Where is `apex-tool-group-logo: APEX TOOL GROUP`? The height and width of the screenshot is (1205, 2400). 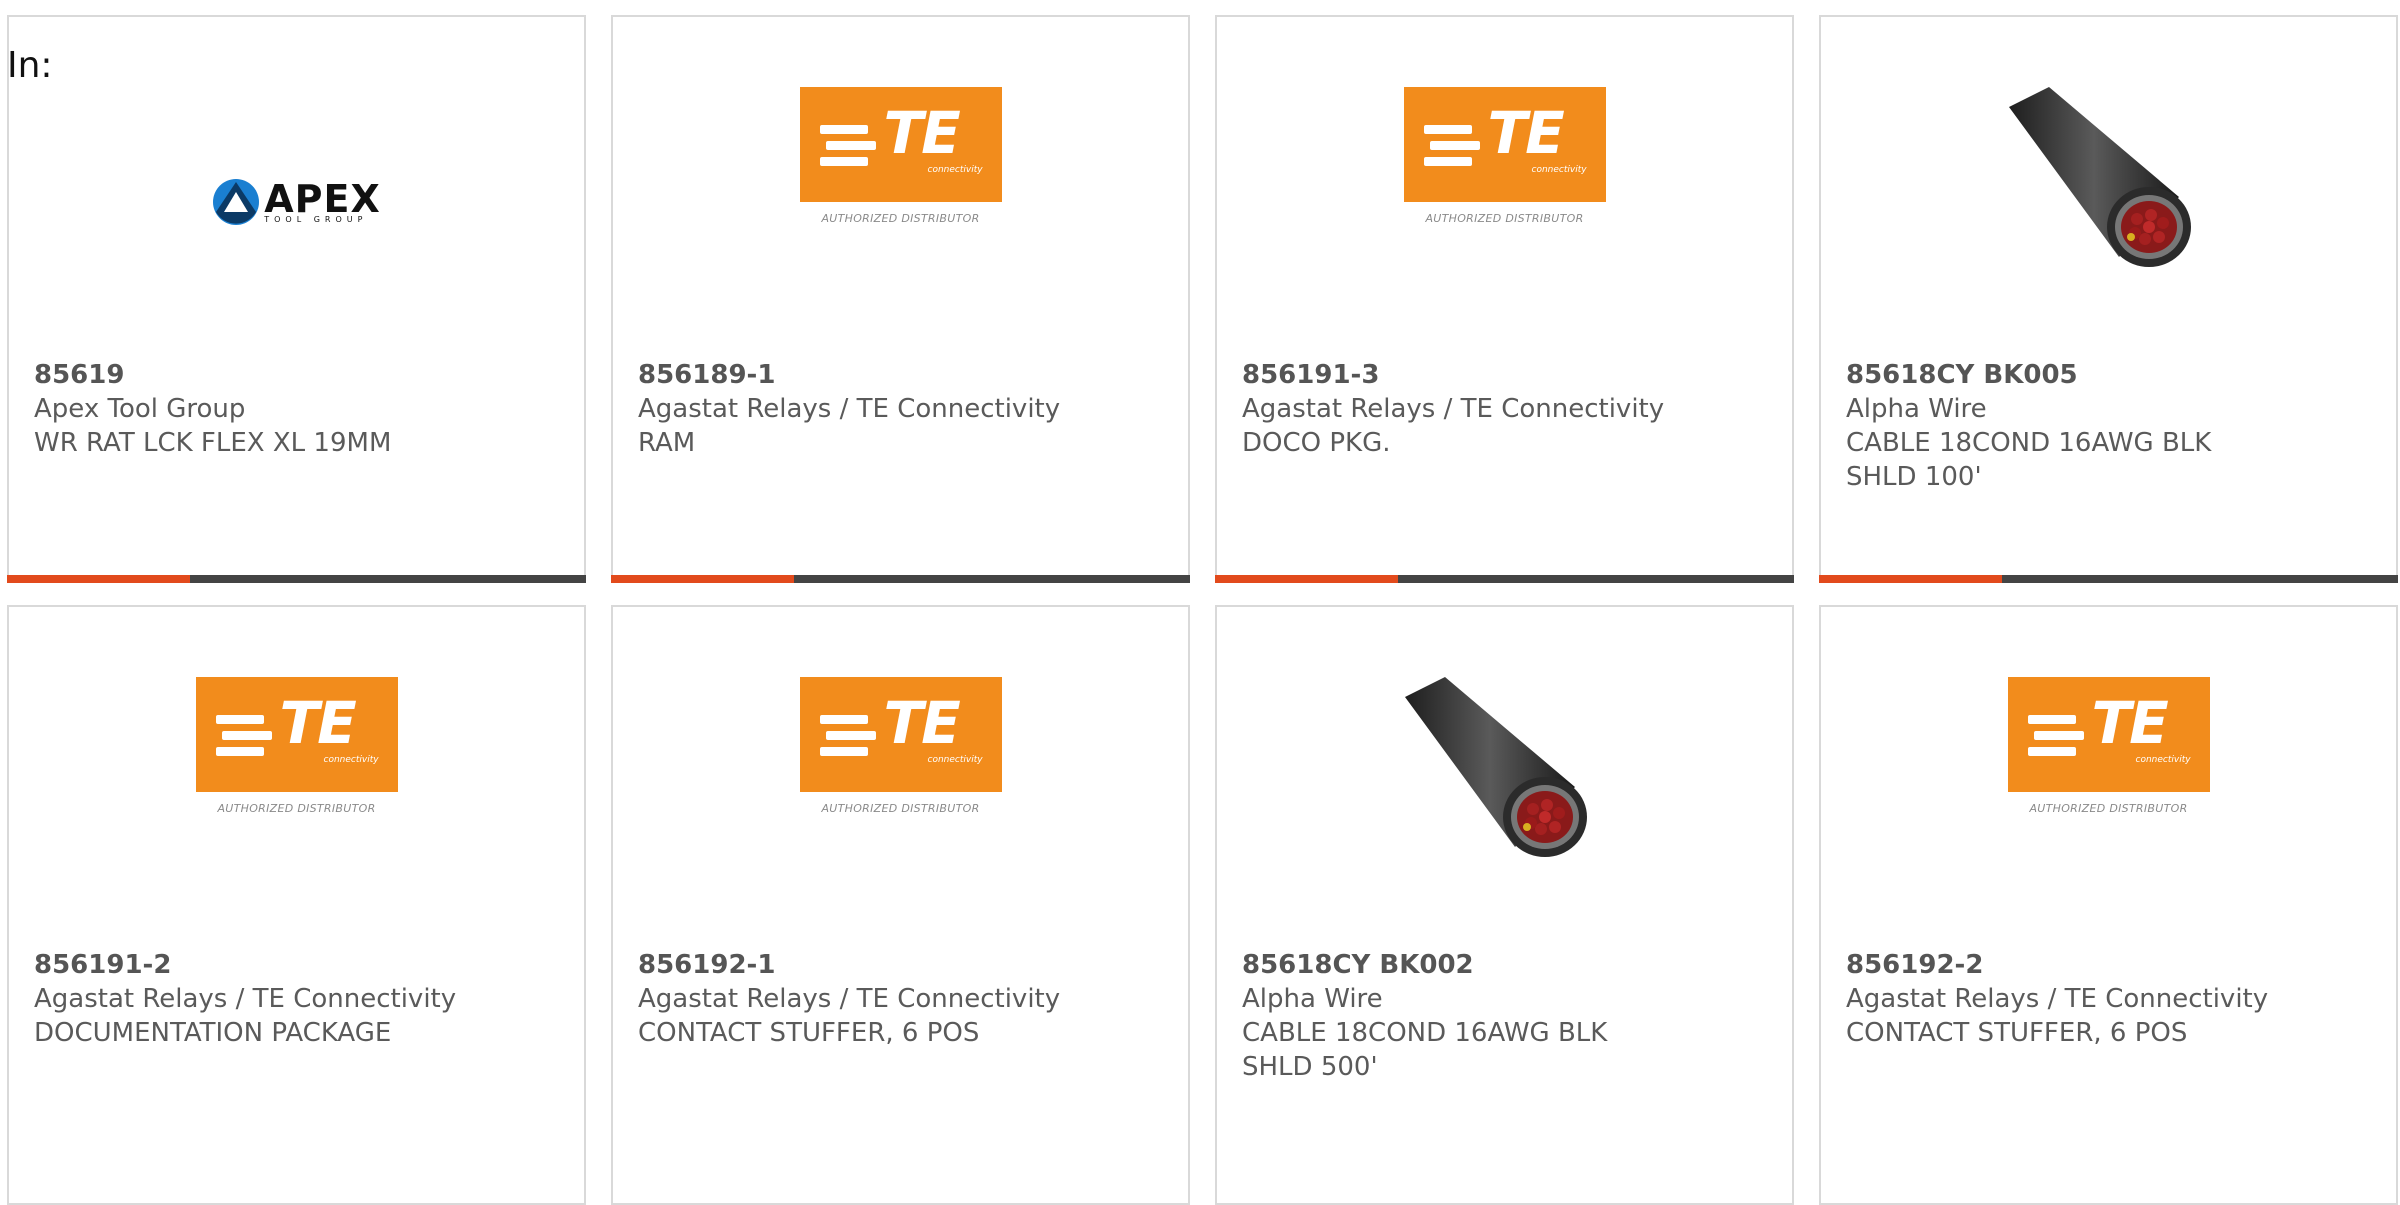 apex-tool-group-logo: APEX TOOL GROUP is located at coordinates (296, 202).